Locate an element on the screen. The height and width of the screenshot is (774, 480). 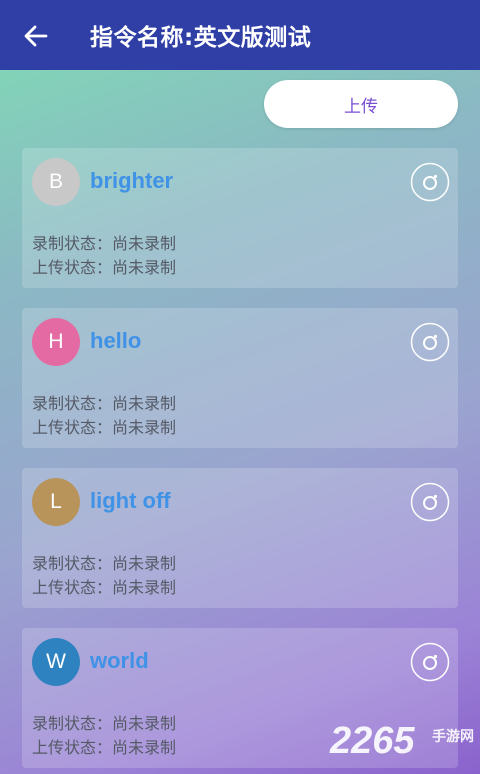
command-name: hello is located at coordinates (116, 340).